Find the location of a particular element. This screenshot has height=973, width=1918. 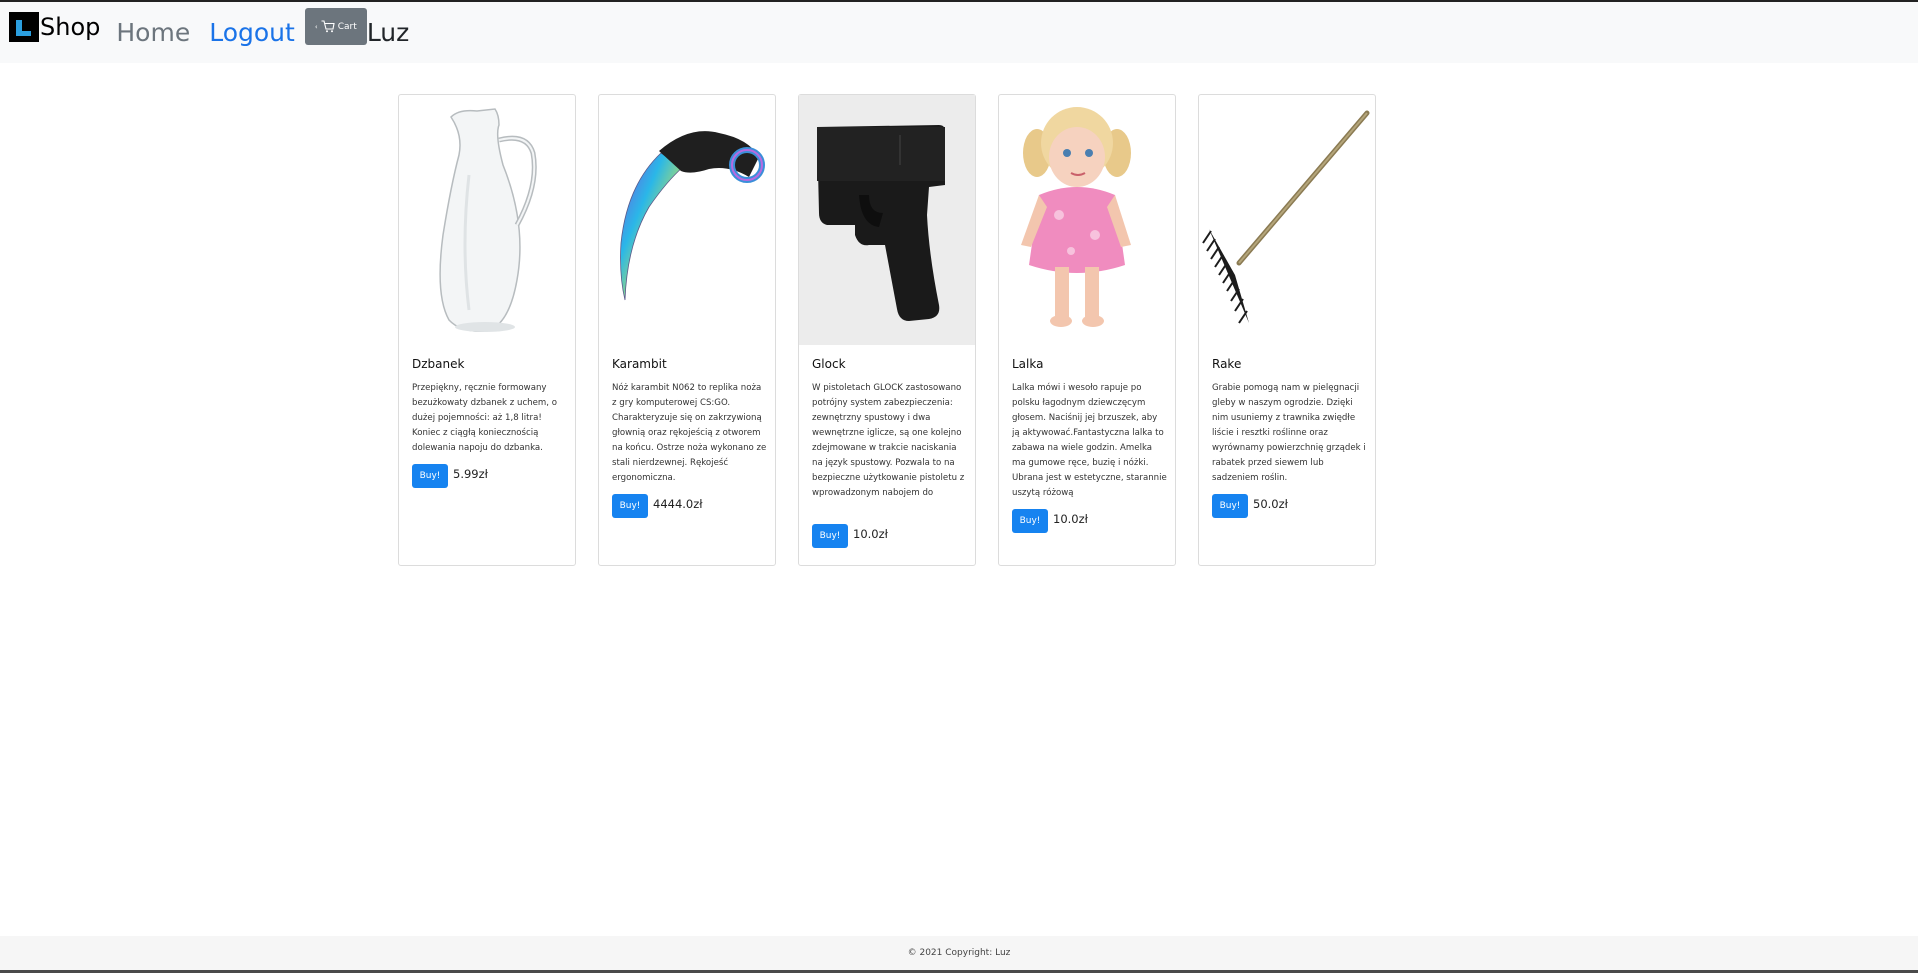

product-name: Glock is located at coordinates (829, 364).